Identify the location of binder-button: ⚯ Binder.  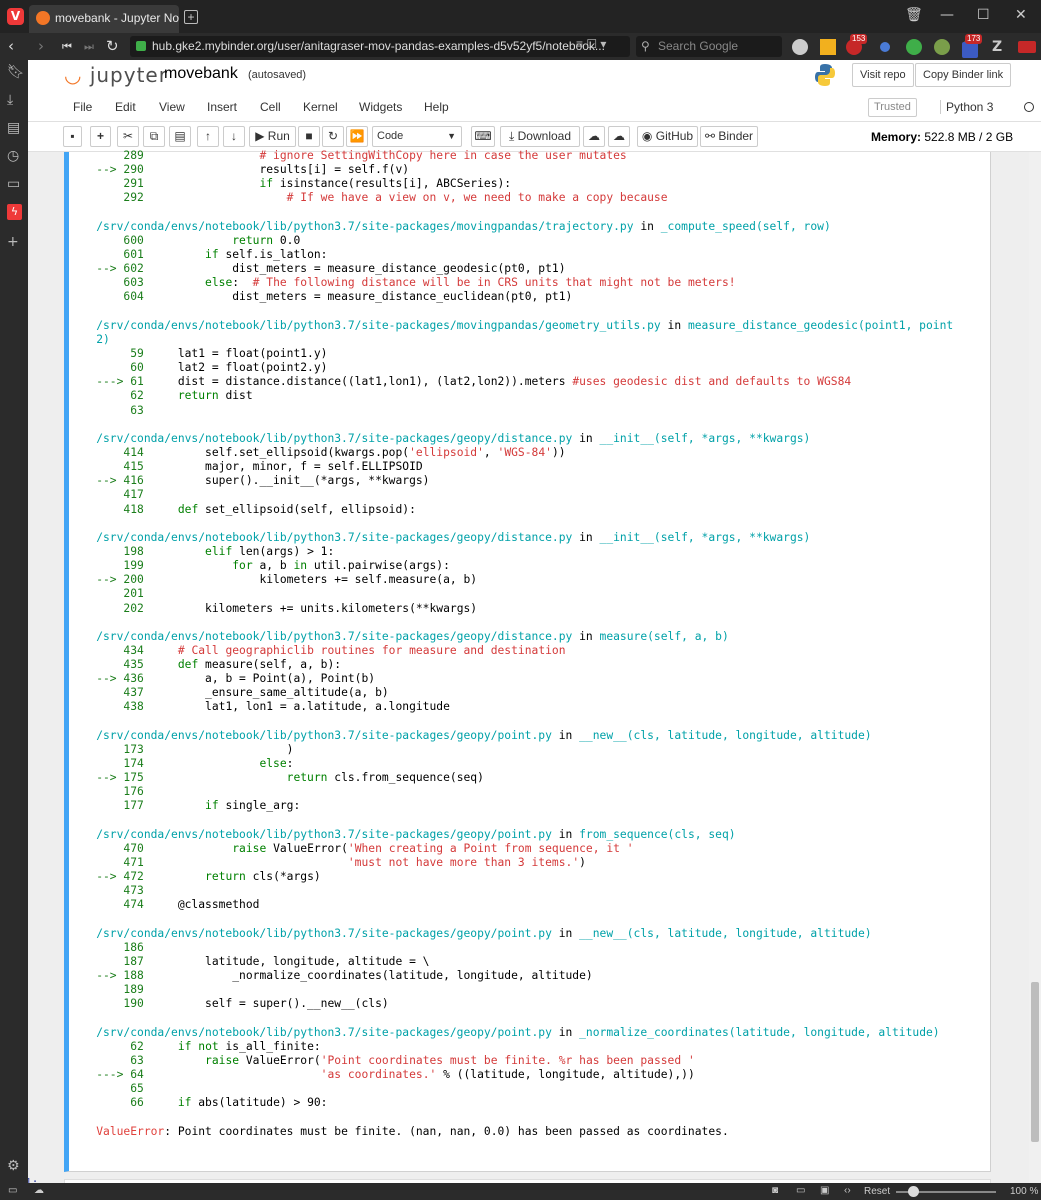
(729, 136).